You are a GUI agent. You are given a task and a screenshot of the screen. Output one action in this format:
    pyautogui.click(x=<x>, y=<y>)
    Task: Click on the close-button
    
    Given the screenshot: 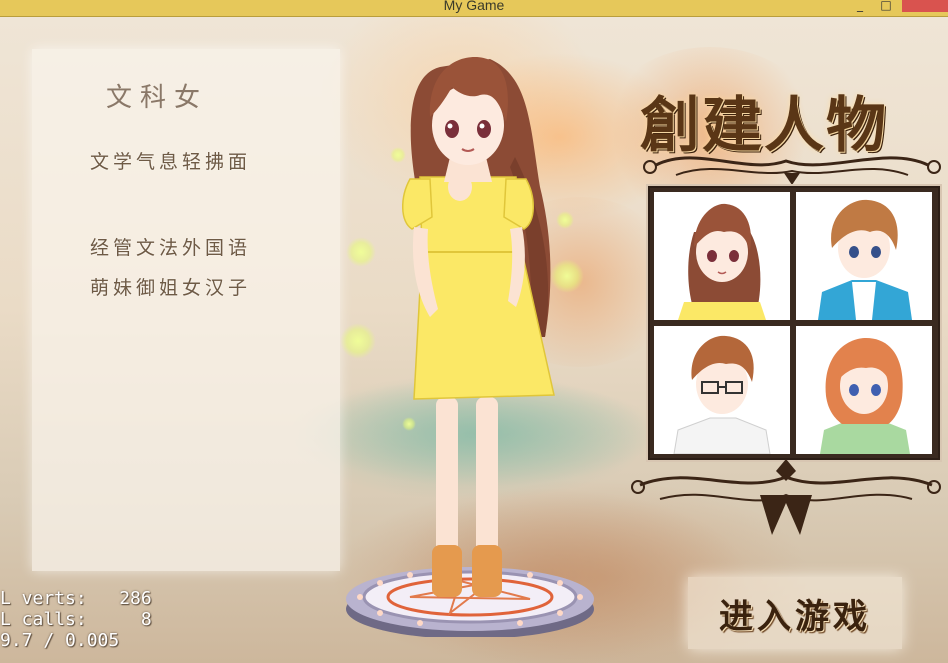 What is the action you would take?
    pyautogui.click(x=925, y=6)
    